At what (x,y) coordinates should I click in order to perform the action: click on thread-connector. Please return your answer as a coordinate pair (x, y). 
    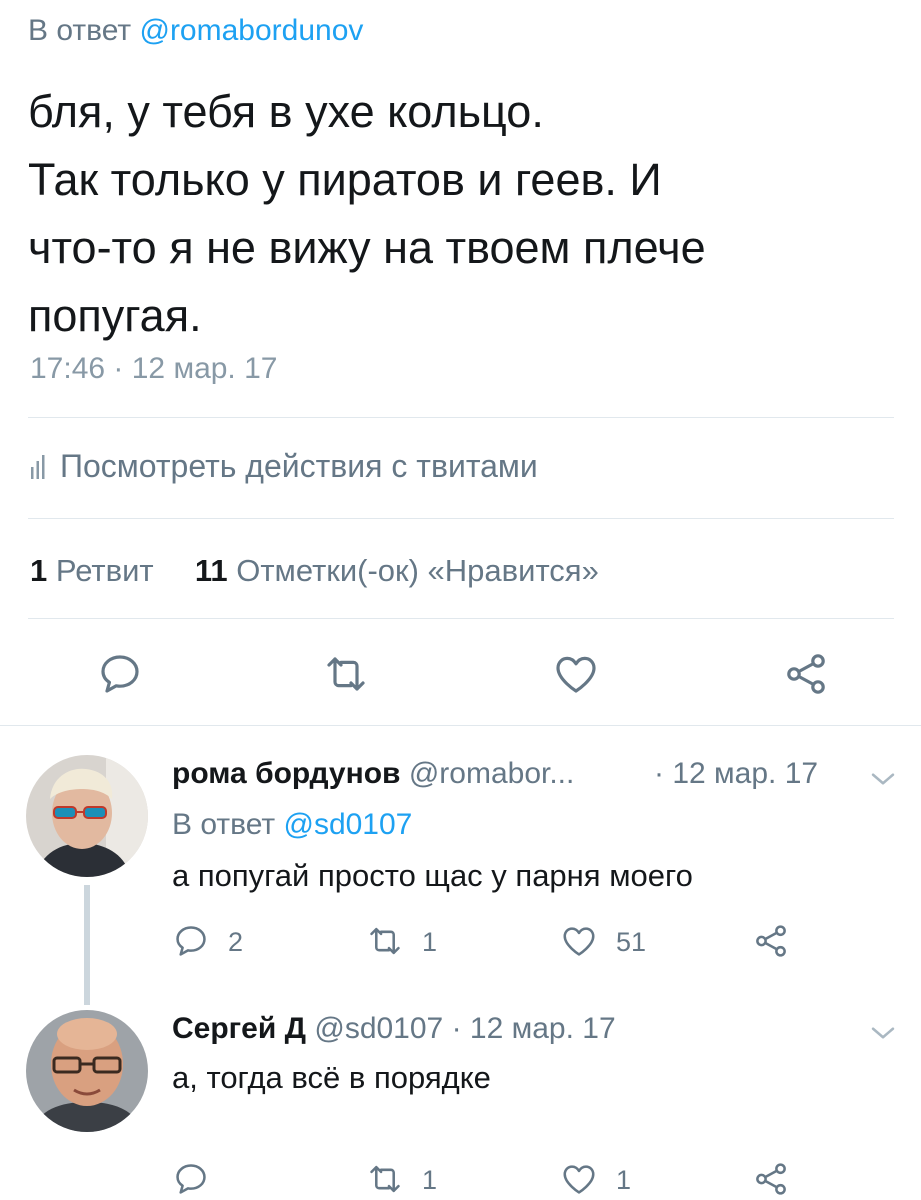
    Looking at the image, I should click on (87, 945).